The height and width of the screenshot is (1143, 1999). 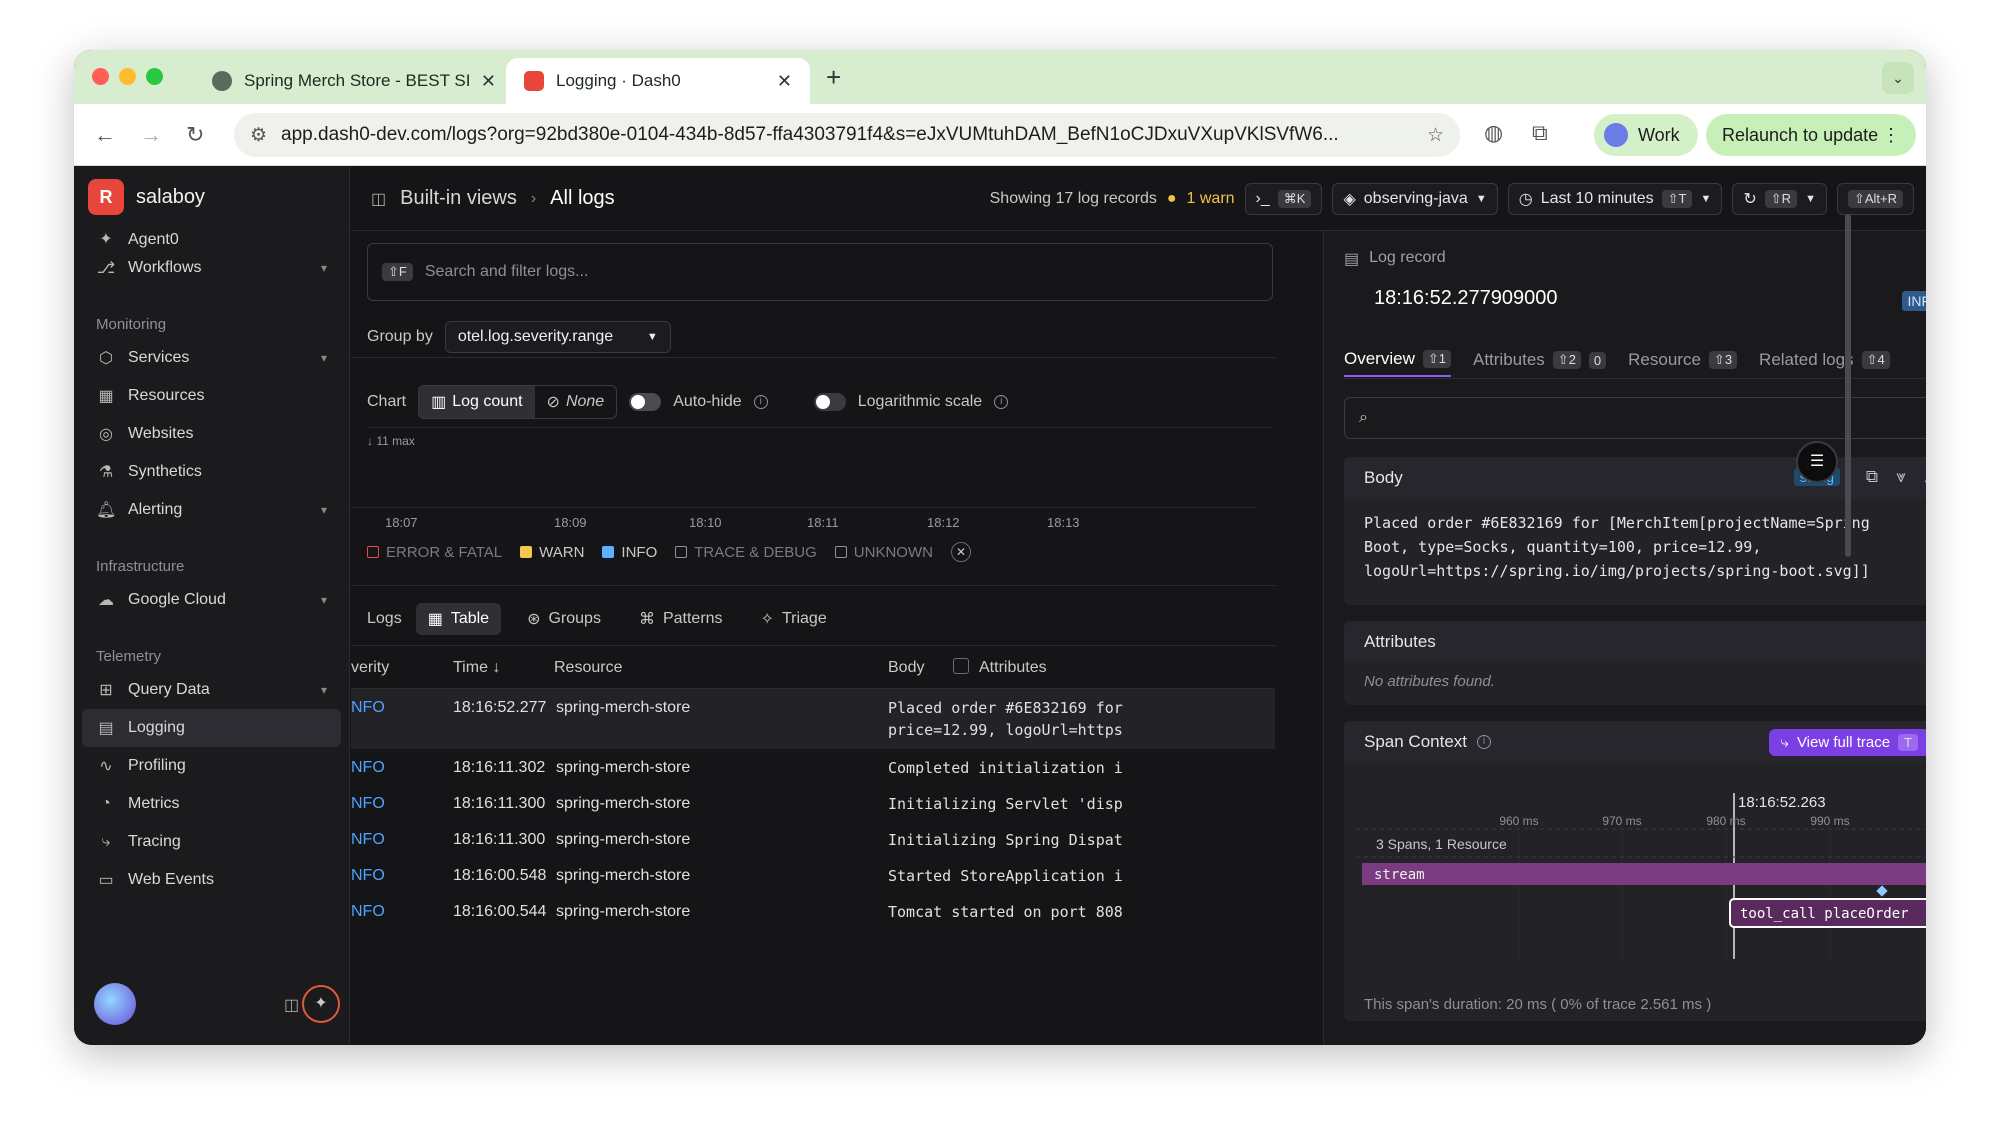 I want to click on cell-body: Tomcat started on port 808, so click(x=1005, y=912).